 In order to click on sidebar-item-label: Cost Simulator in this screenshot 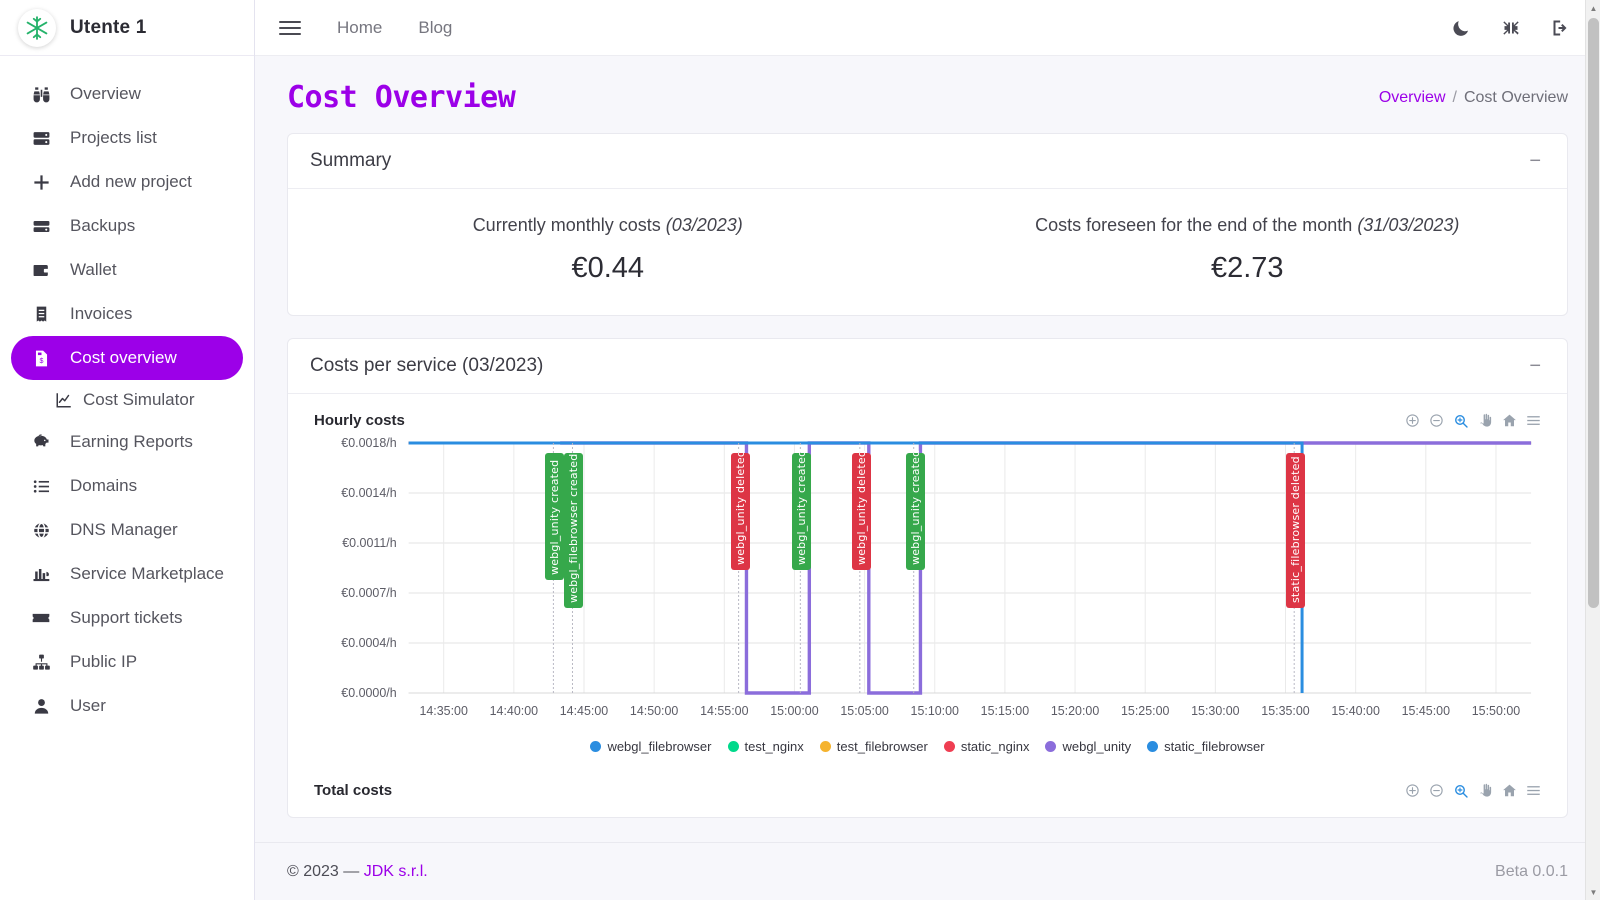, I will do `click(139, 399)`.